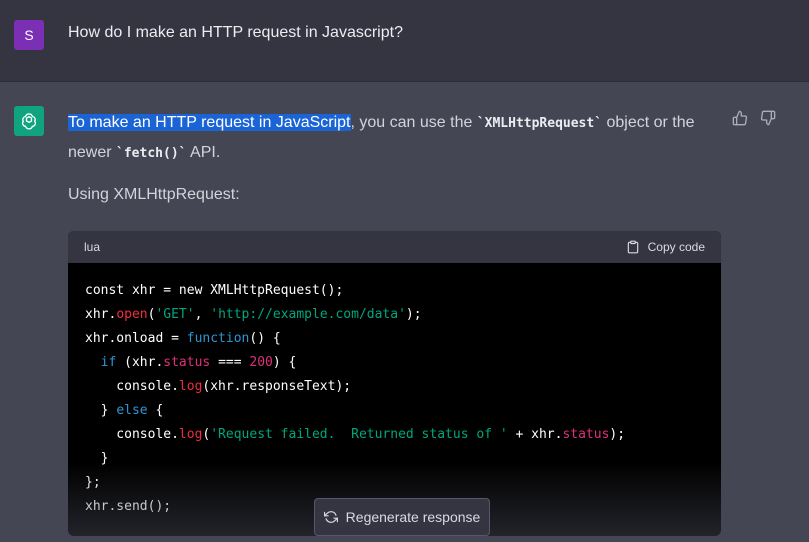 The image size is (809, 542). What do you see at coordinates (676, 247) in the screenshot?
I see `copy-code-label: Copy code` at bounding box center [676, 247].